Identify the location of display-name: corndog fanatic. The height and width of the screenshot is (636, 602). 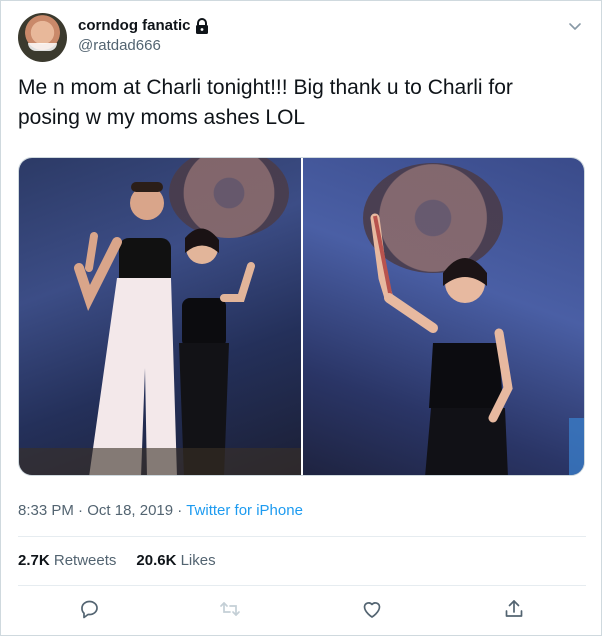
(134, 26).